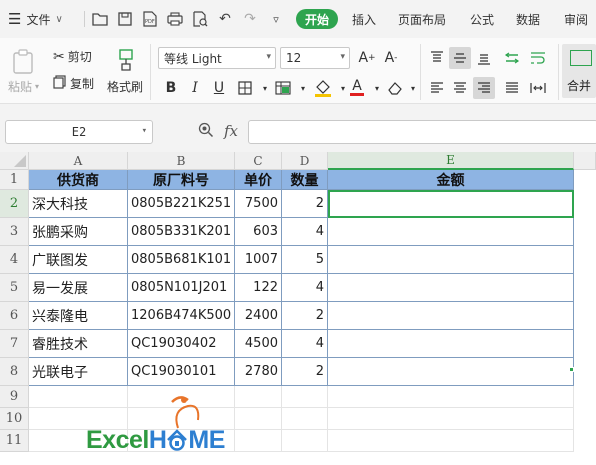  What do you see at coordinates (305, 316) in the screenshot?
I see `cell-d6: 2` at bounding box center [305, 316].